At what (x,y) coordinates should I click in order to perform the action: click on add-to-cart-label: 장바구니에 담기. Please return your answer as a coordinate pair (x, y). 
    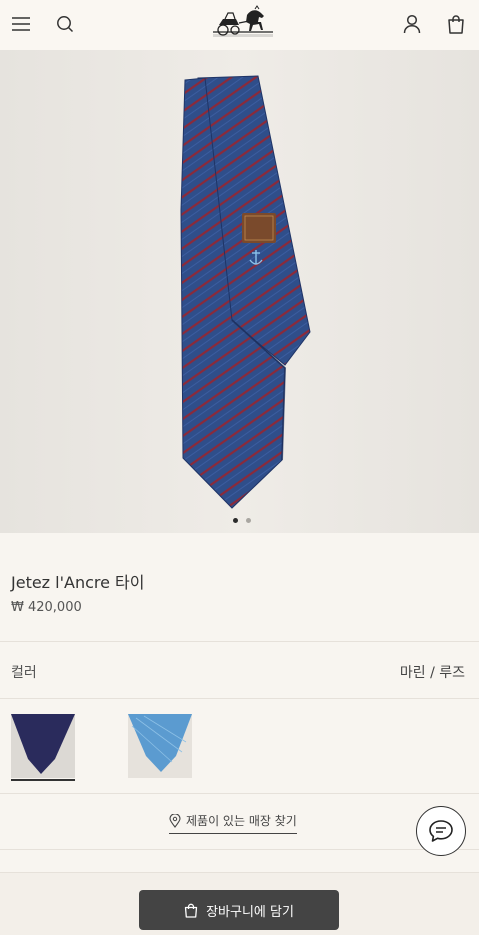
    Looking at the image, I should click on (250, 912).